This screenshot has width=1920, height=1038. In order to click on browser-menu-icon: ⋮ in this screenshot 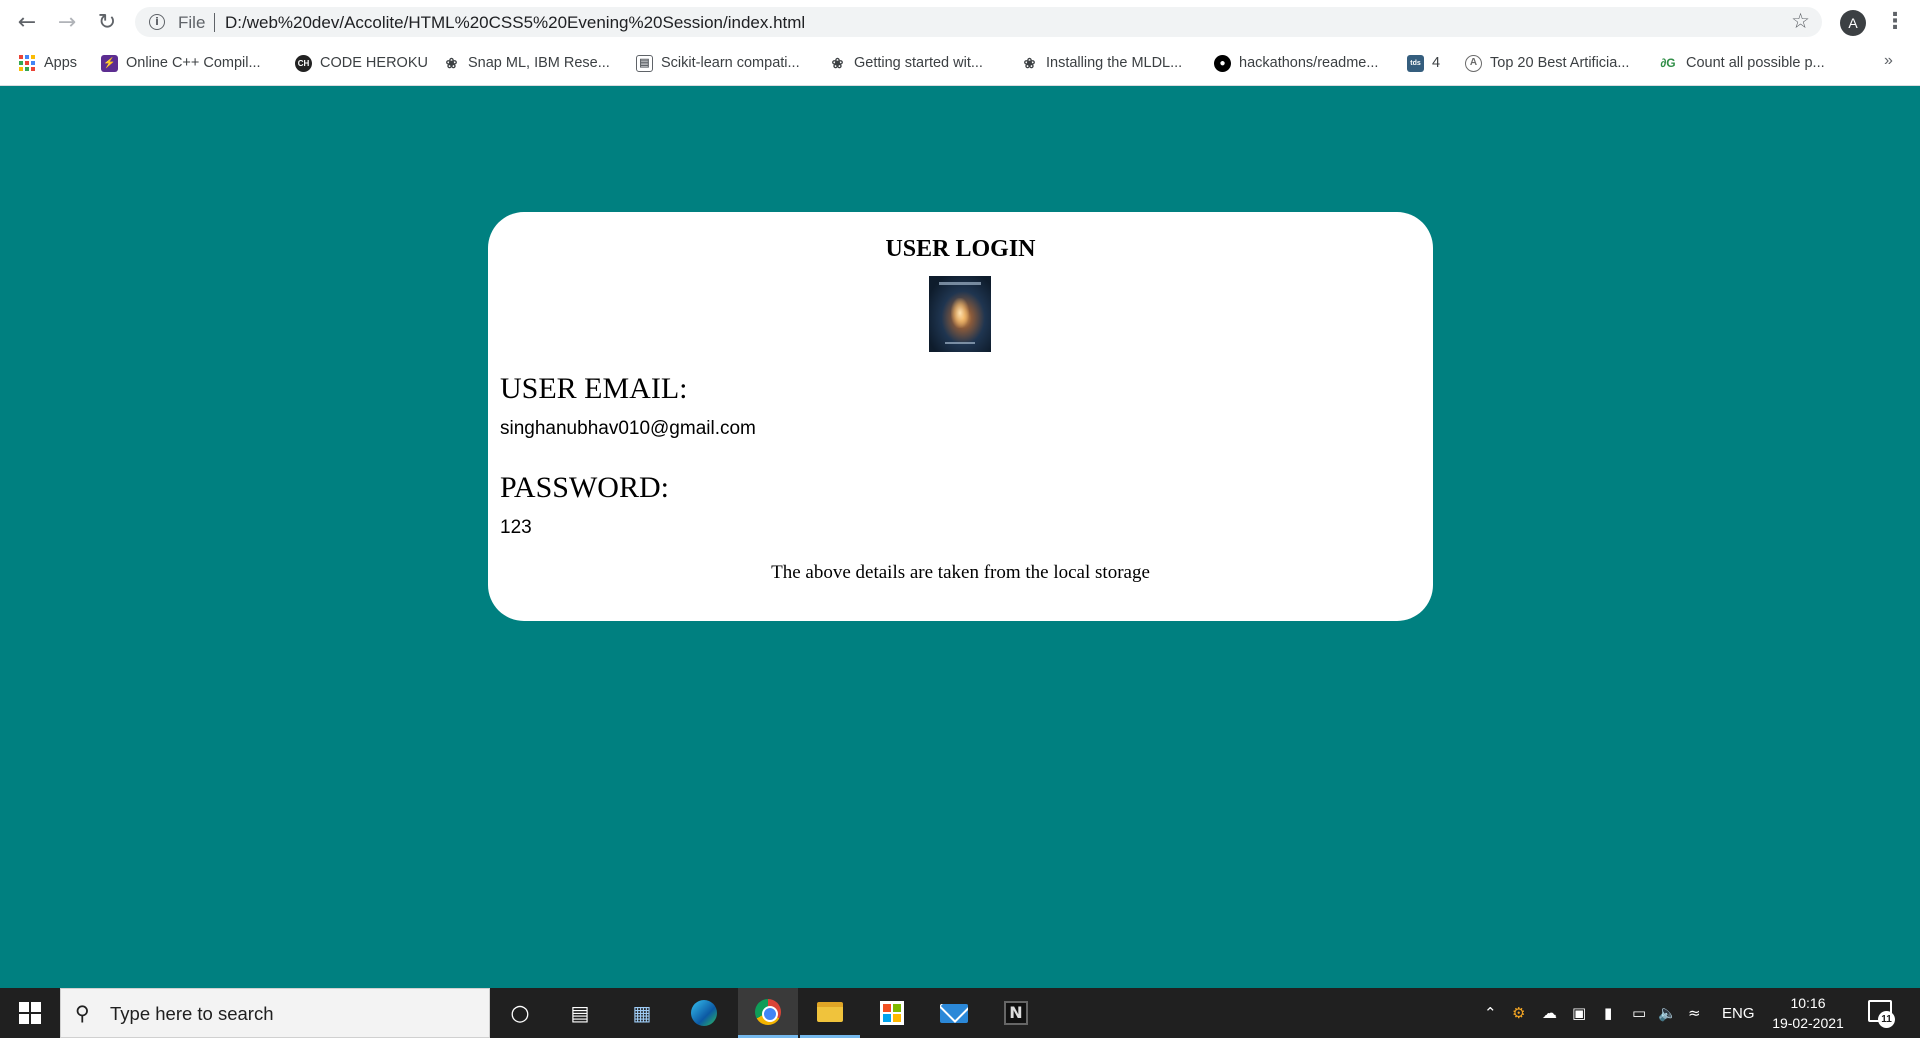, I will do `click(1895, 22)`.